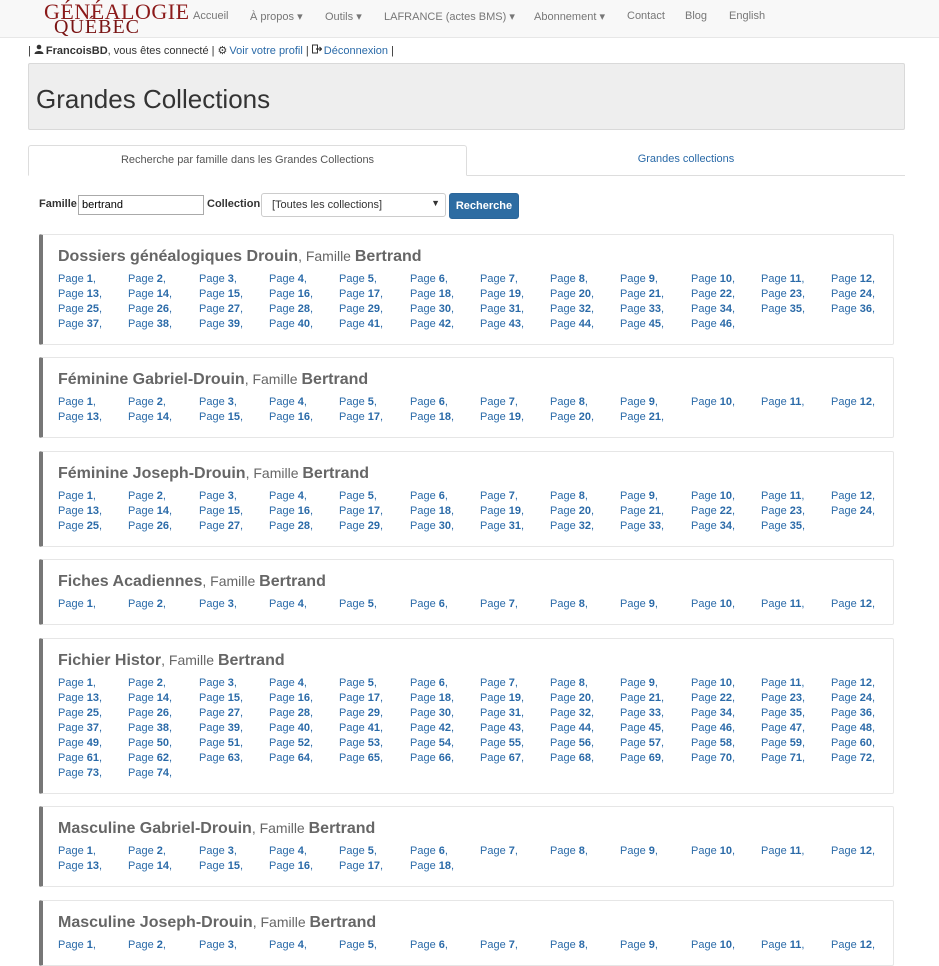 The height and width of the screenshot is (966, 939). I want to click on page-link: Page 25,, so click(93, 309).